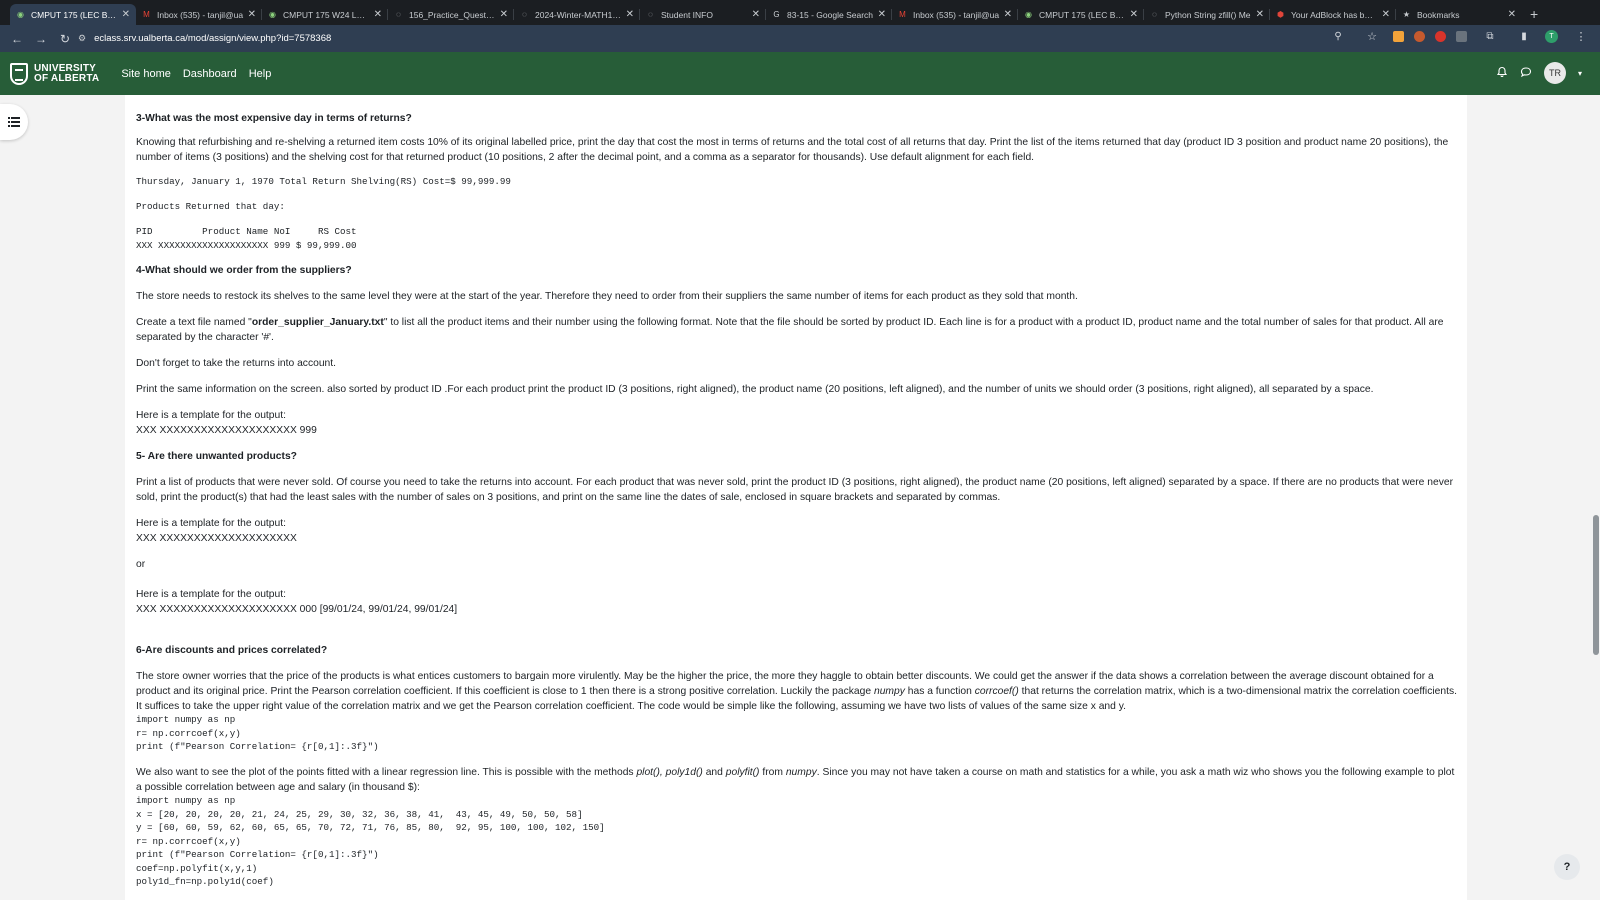  Describe the element at coordinates (325, 14) in the screenshot. I see `browser-tab: ◉ CMPUT 175 W24 Lab I ✕` at that location.